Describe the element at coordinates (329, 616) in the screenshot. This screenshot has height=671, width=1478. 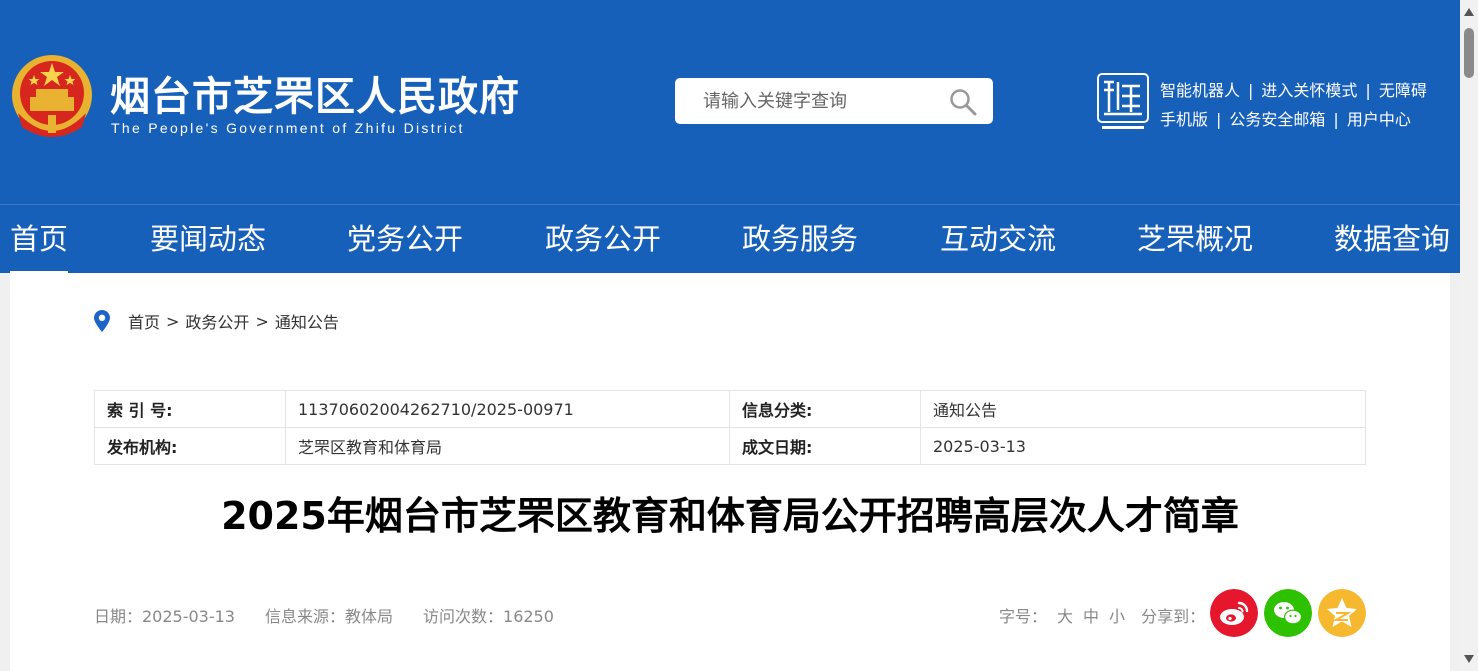
I see `article-source: 信息来源：教体局` at that location.